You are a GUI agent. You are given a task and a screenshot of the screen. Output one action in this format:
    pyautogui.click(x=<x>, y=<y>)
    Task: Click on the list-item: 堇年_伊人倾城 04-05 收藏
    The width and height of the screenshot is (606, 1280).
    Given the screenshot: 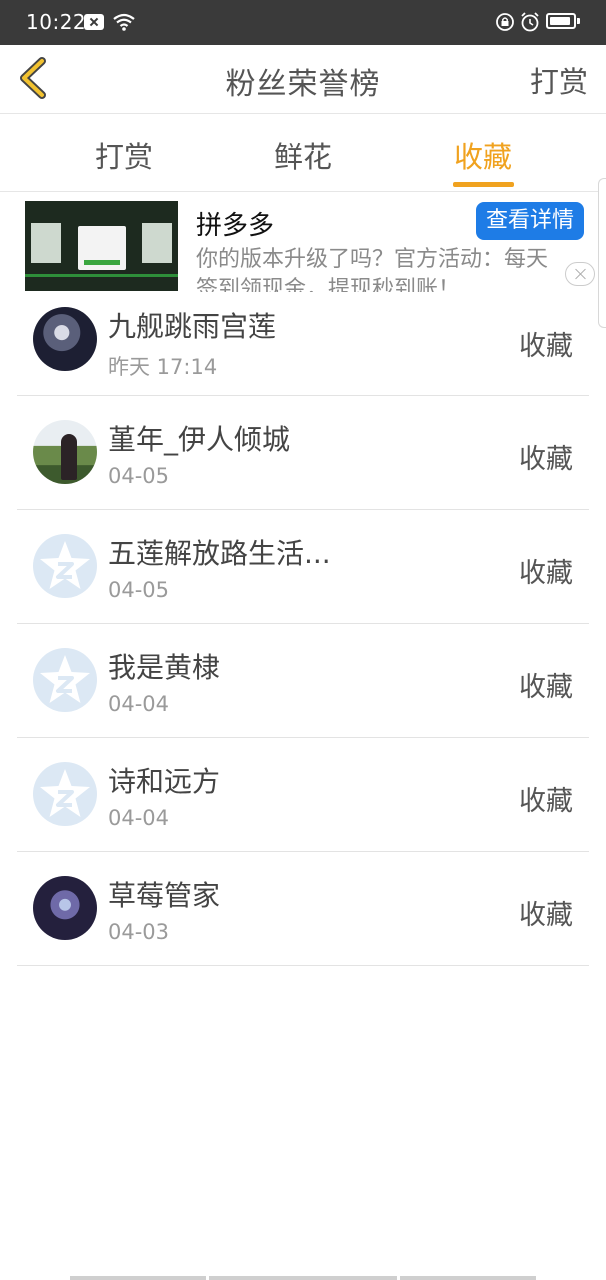 What is the action you would take?
    pyautogui.click(x=303, y=453)
    